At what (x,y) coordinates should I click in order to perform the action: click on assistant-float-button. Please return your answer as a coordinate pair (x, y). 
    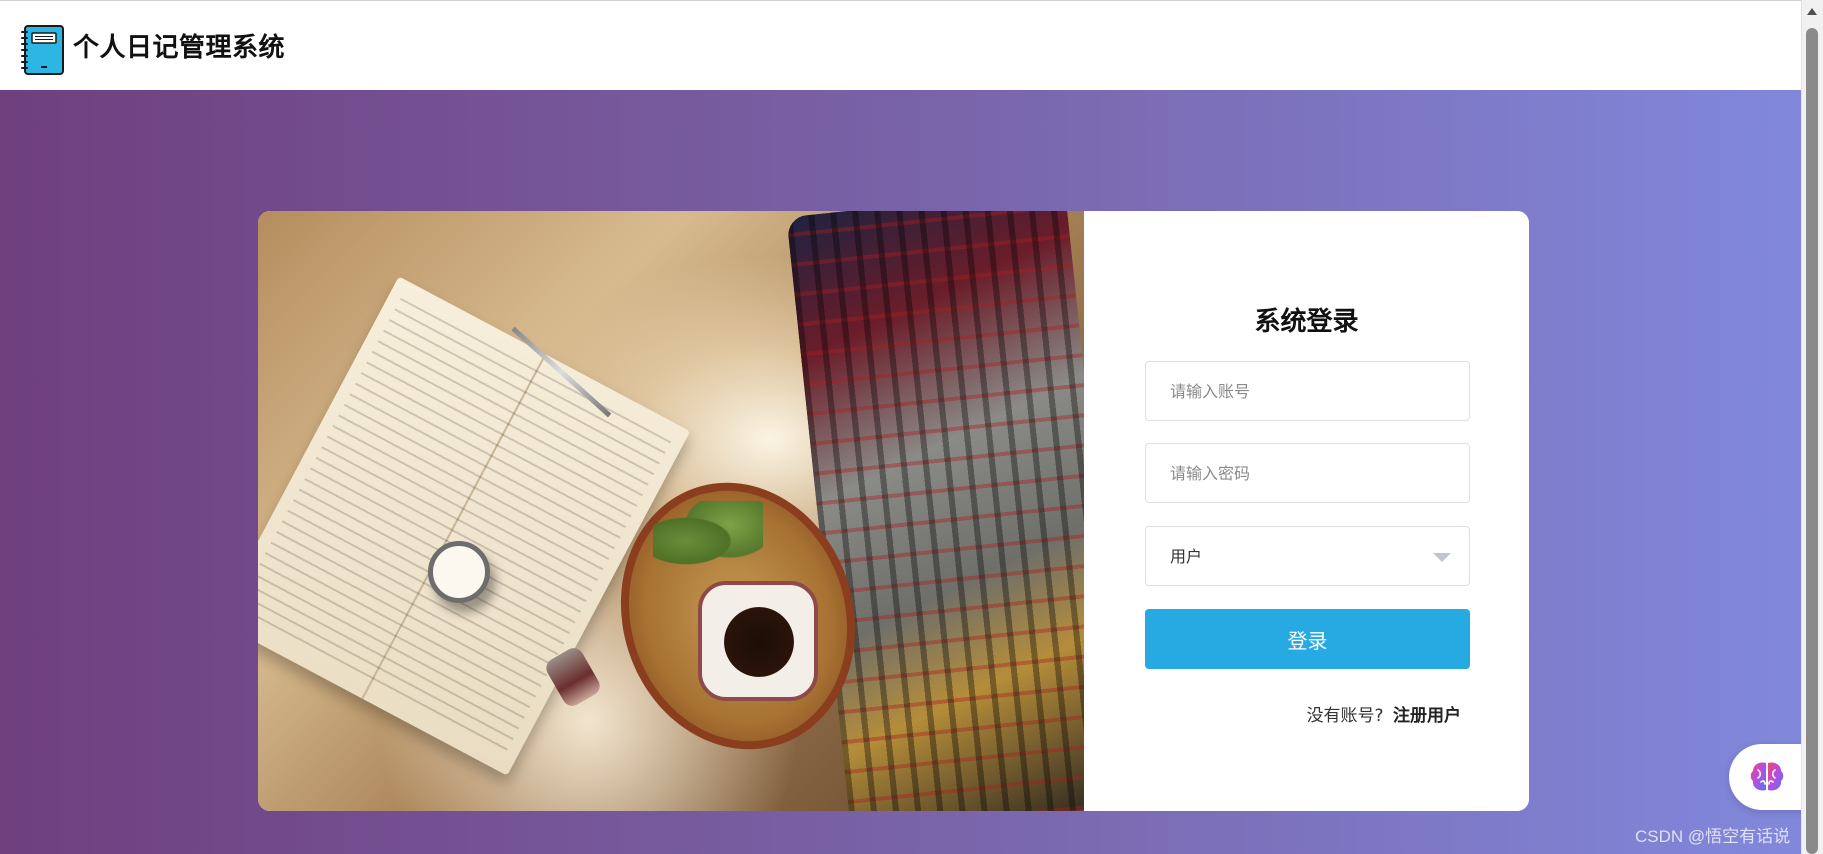
    Looking at the image, I should click on (1768, 777).